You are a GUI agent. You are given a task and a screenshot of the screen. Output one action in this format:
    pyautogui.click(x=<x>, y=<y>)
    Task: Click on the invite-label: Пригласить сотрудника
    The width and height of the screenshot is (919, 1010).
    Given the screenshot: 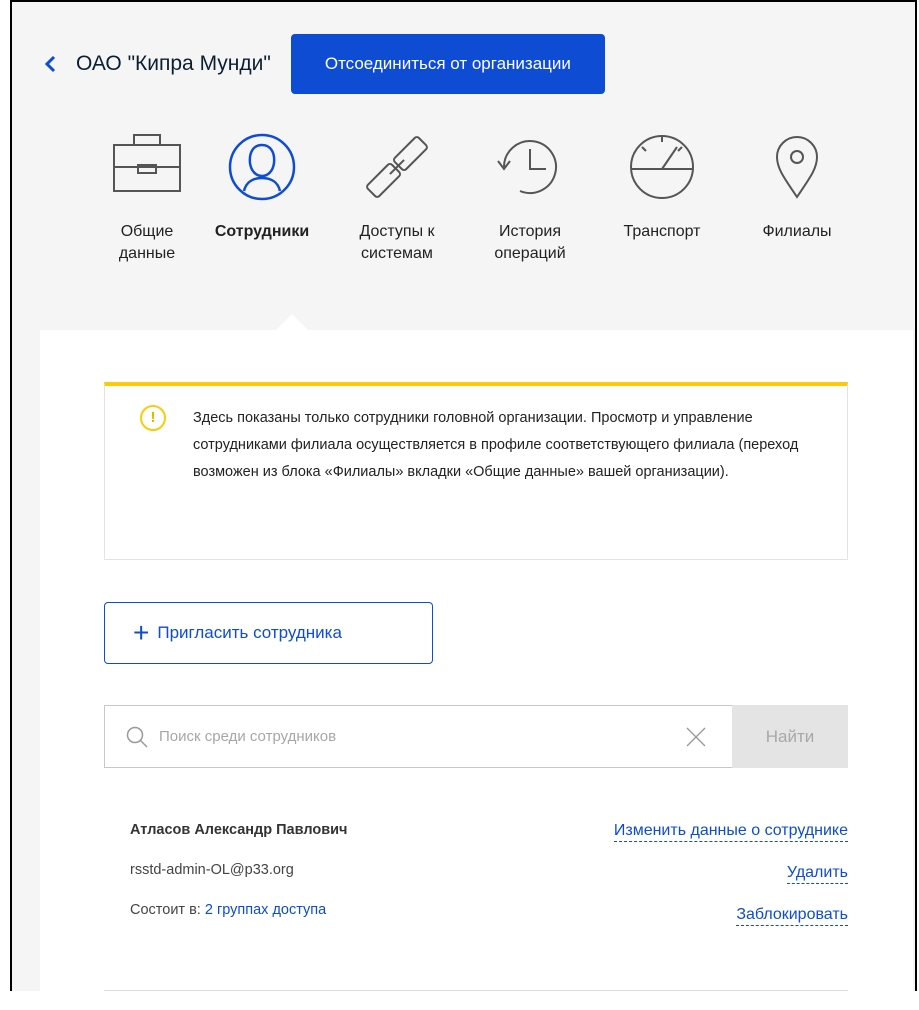 What is the action you would take?
    pyautogui.click(x=249, y=632)
    